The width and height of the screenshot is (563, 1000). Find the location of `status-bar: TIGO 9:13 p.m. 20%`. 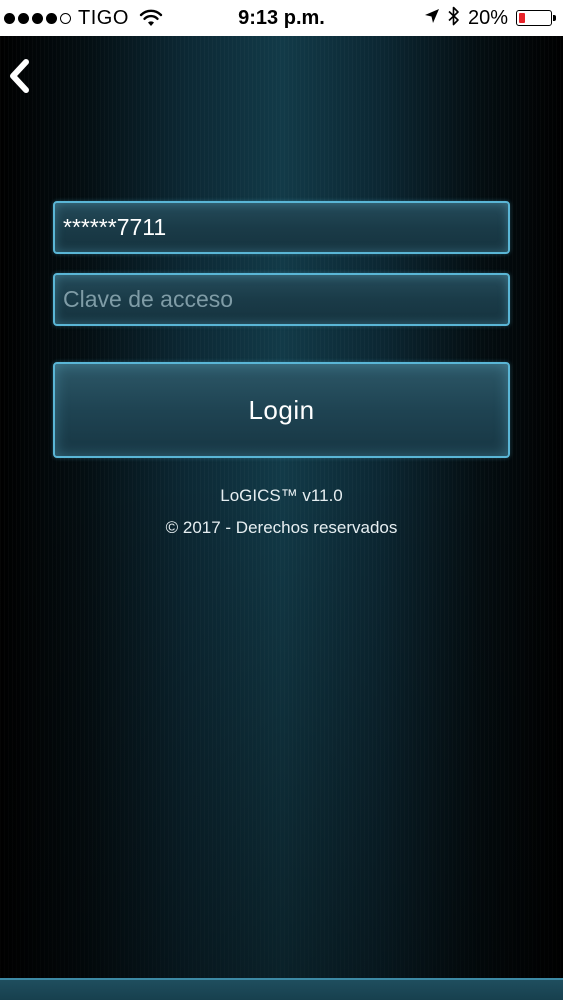

status-bar: TIGO 9:13 p.m. 20% is located at coordinates (281, 18).